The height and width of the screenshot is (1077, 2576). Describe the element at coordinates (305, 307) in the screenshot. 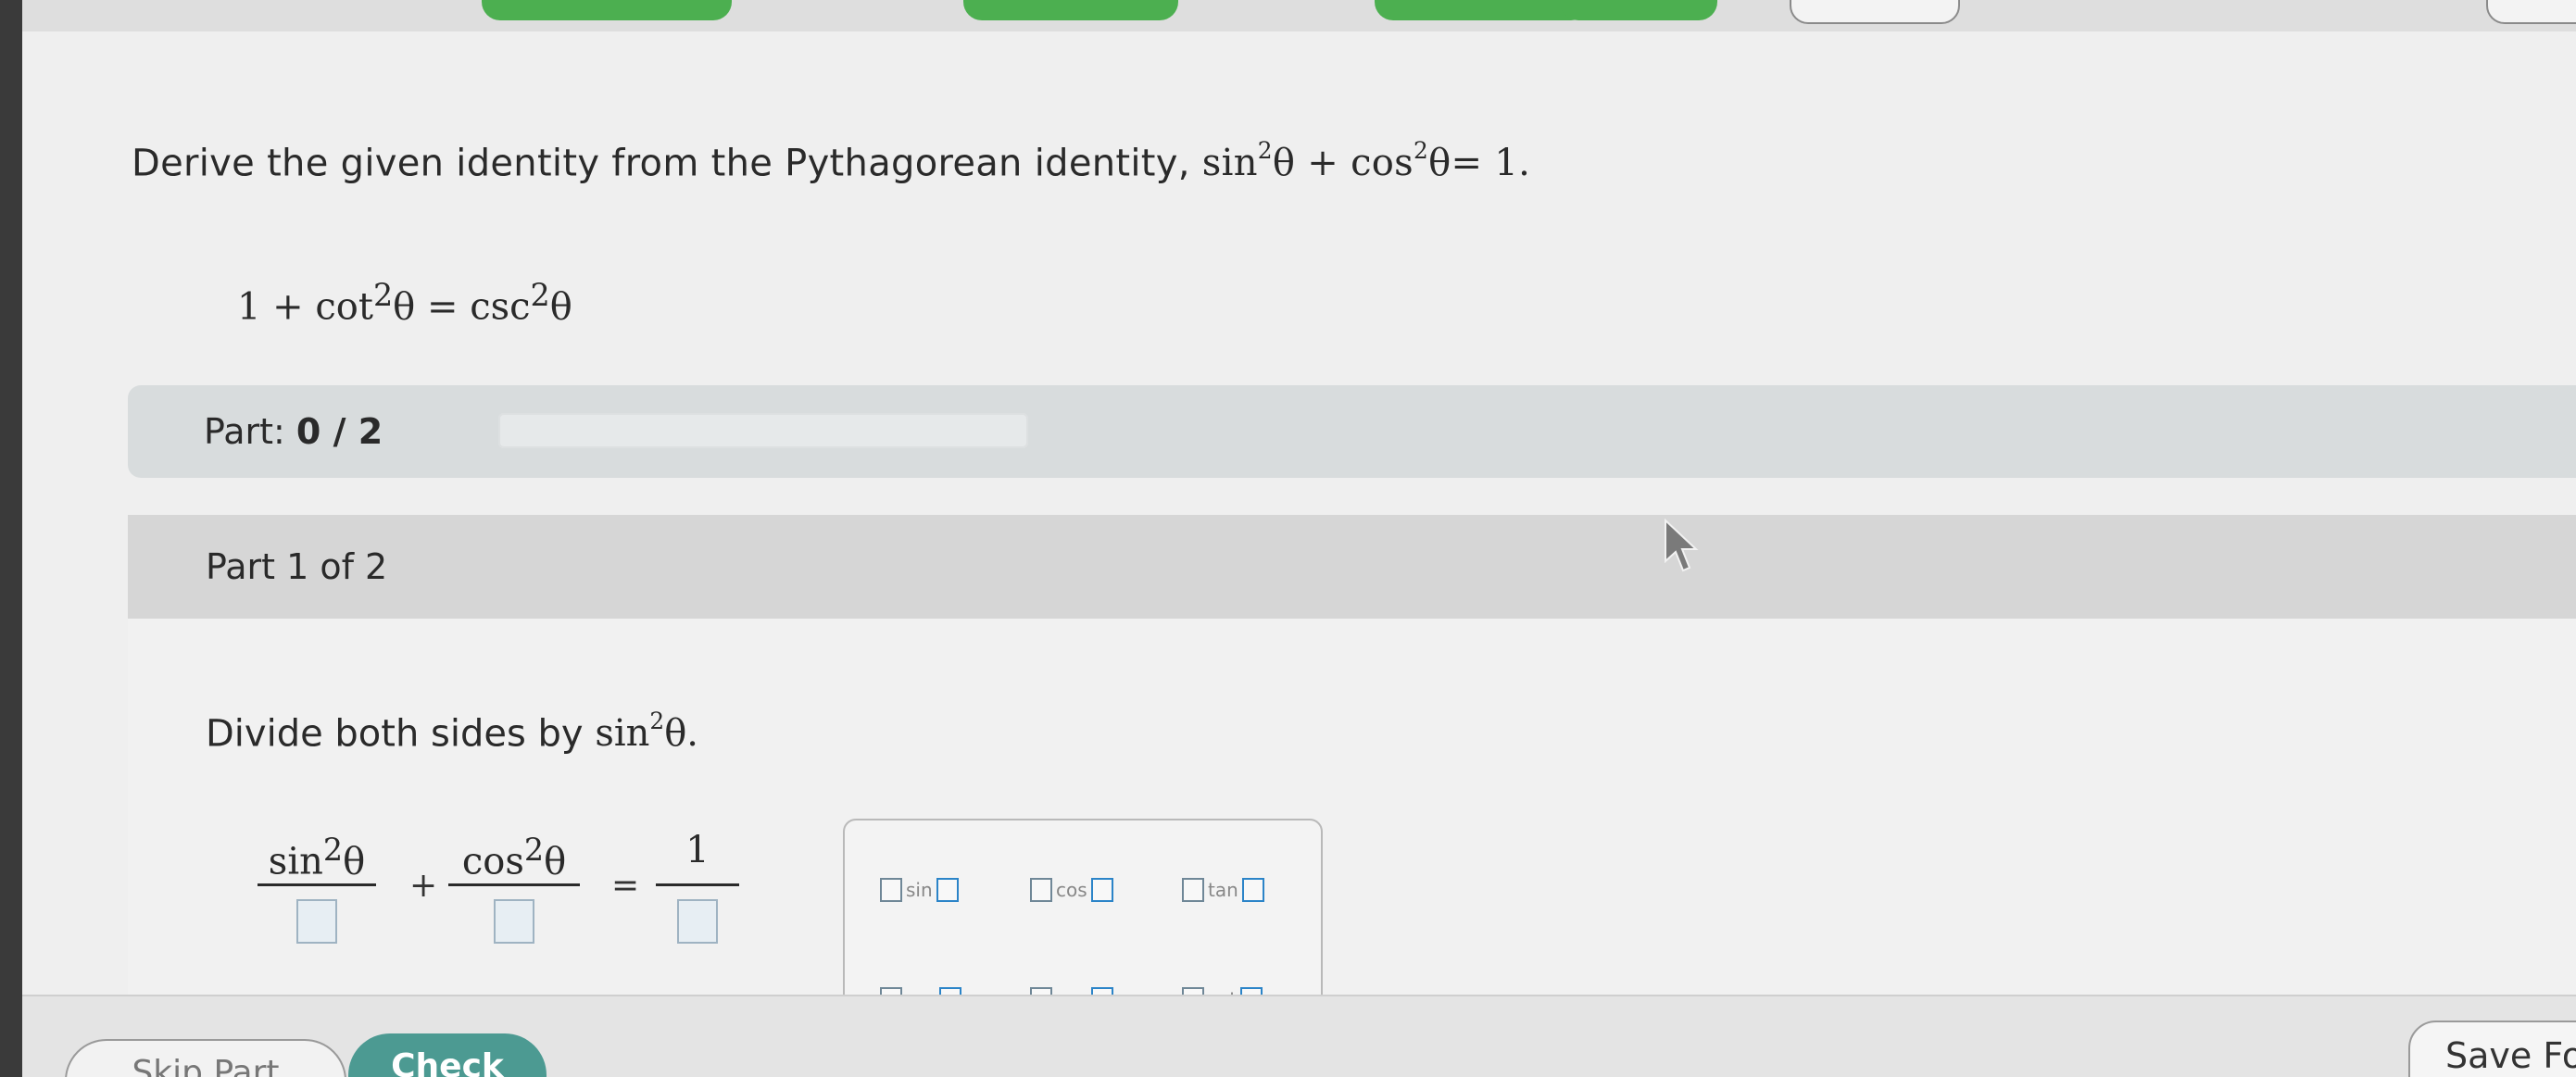

I see `identity-lhs: 1 + cot` at that location.